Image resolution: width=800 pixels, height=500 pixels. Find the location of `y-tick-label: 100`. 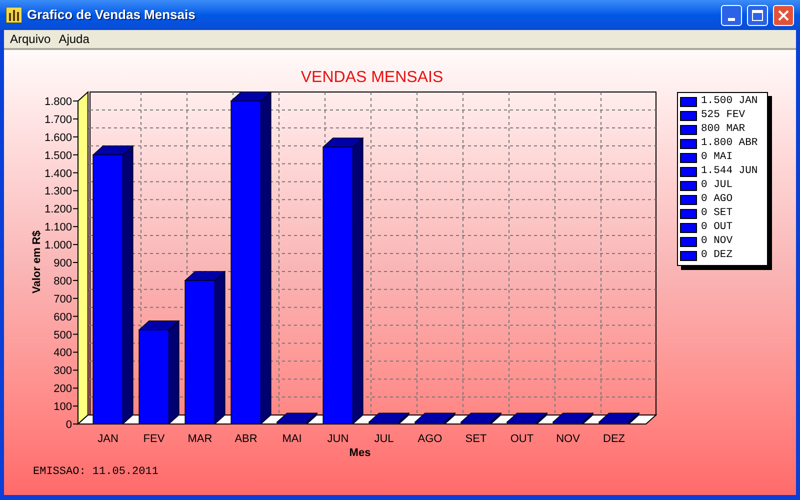

y-tick-label: 100 is located at coordinates (63, 407).